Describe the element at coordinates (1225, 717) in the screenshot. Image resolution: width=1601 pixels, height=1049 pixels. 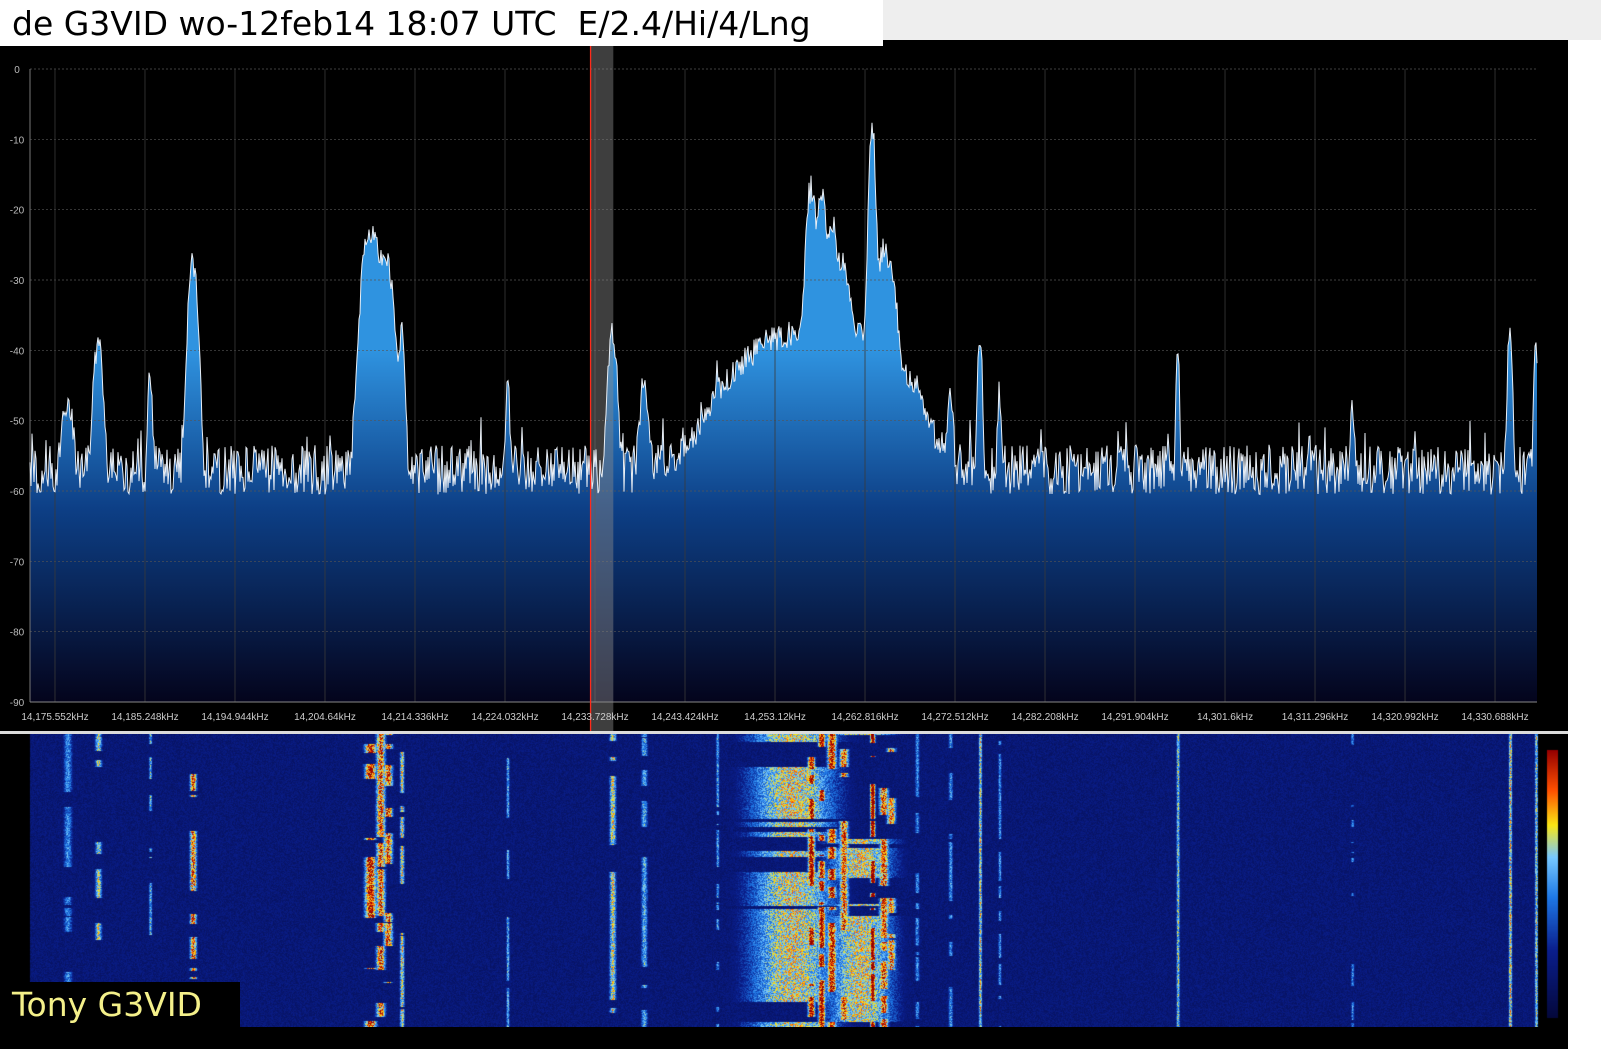
I see `x-tick-label: 14,301.6kHz` at that location.